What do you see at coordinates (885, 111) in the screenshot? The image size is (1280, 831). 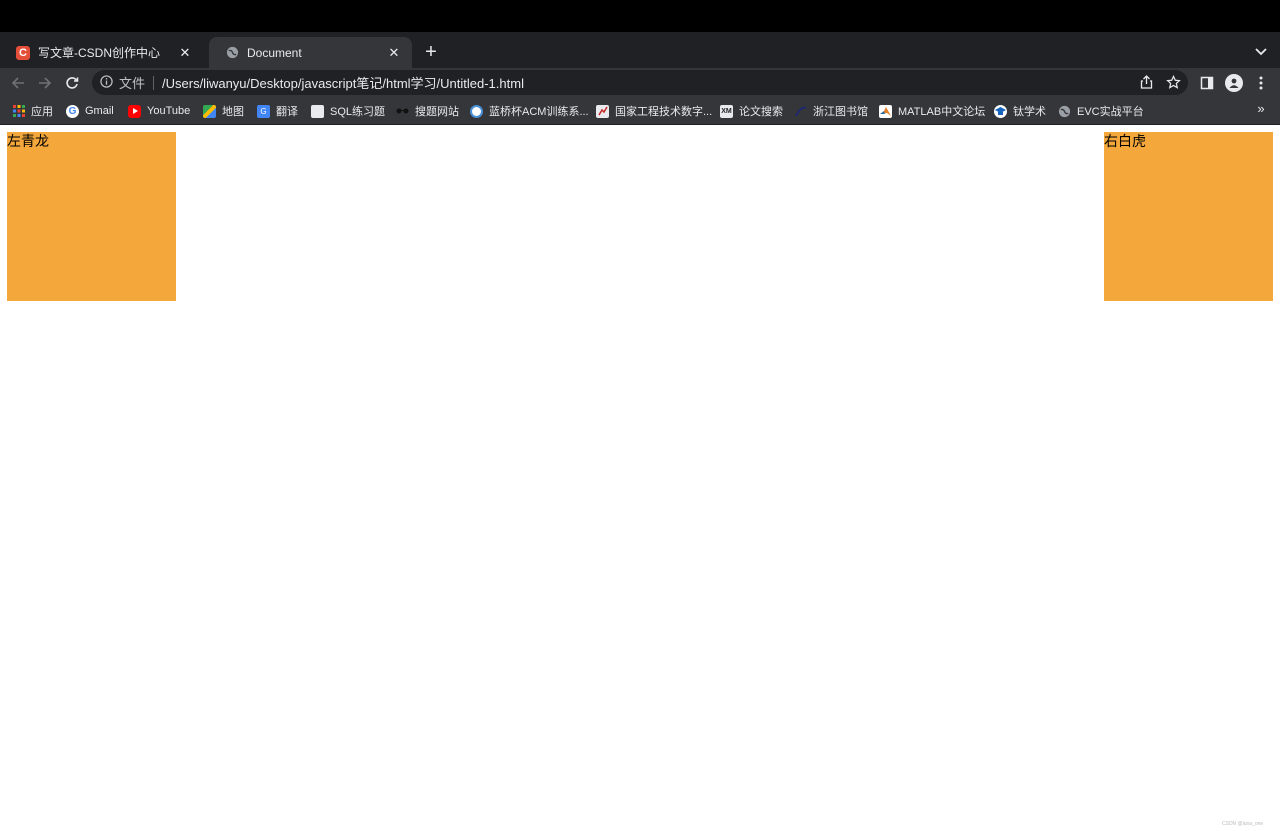 I see `matlab-icon` at bounding box center [885, 111].